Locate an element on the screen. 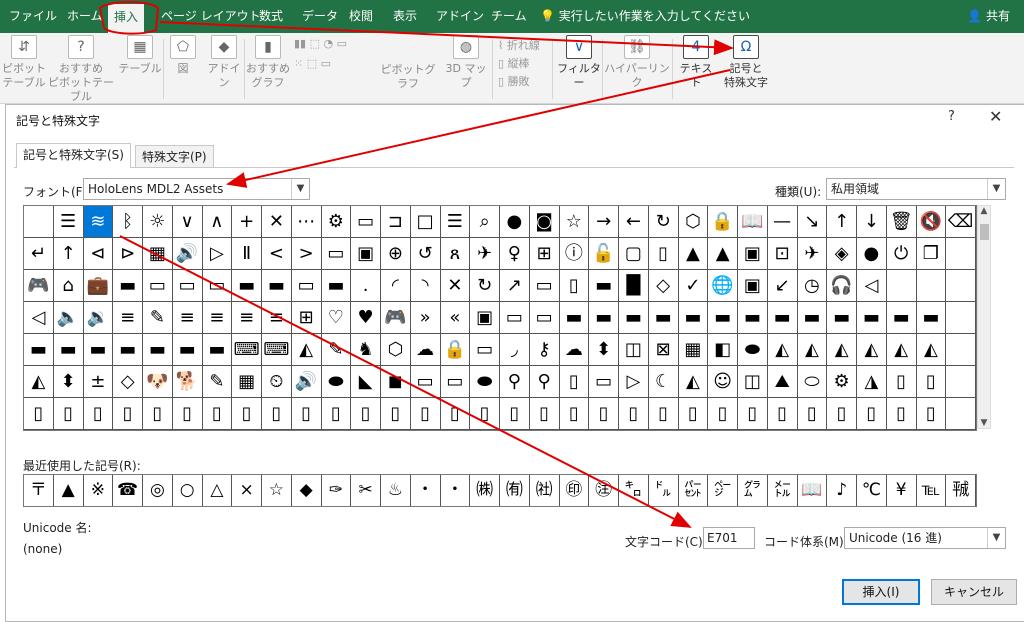 This screenshot has height=622, width=1024. symbol-cell: ↙ is located at coordinates (782, 286).